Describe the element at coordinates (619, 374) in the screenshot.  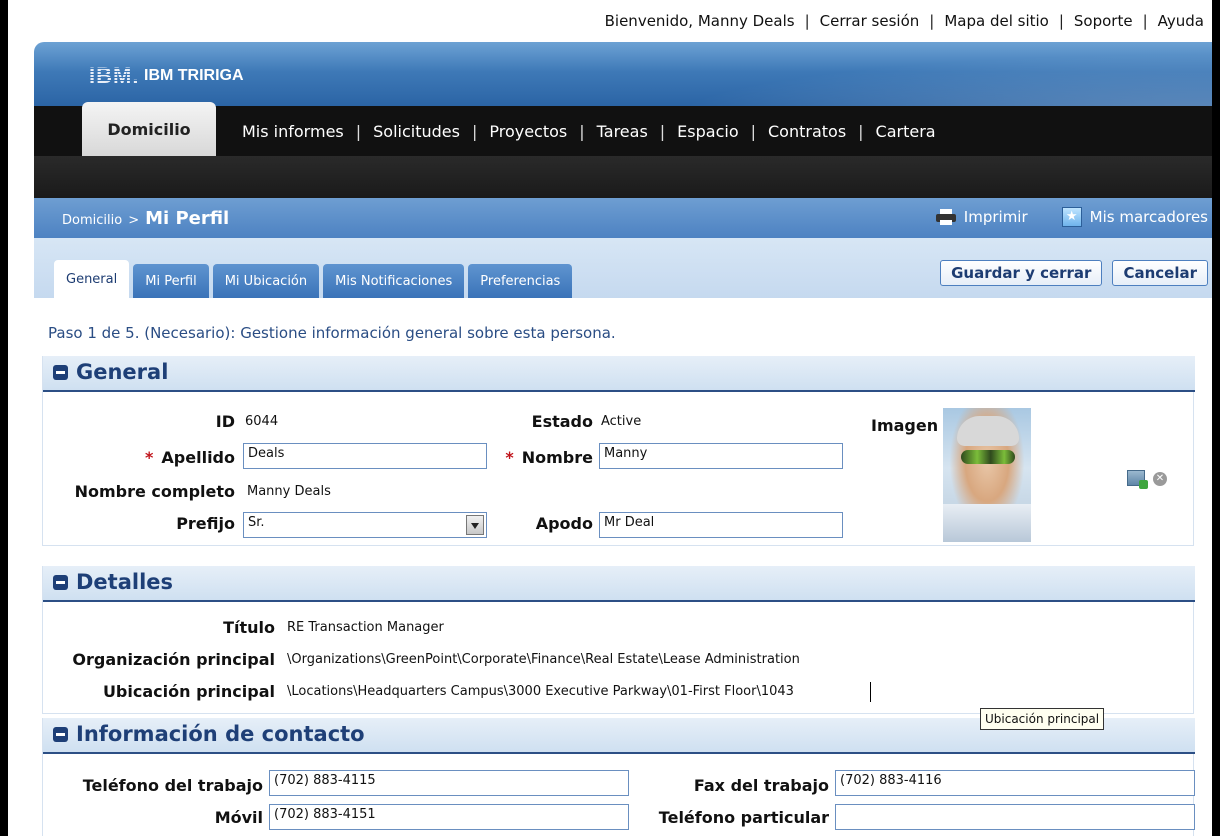
I see `section-header: General` at that location.